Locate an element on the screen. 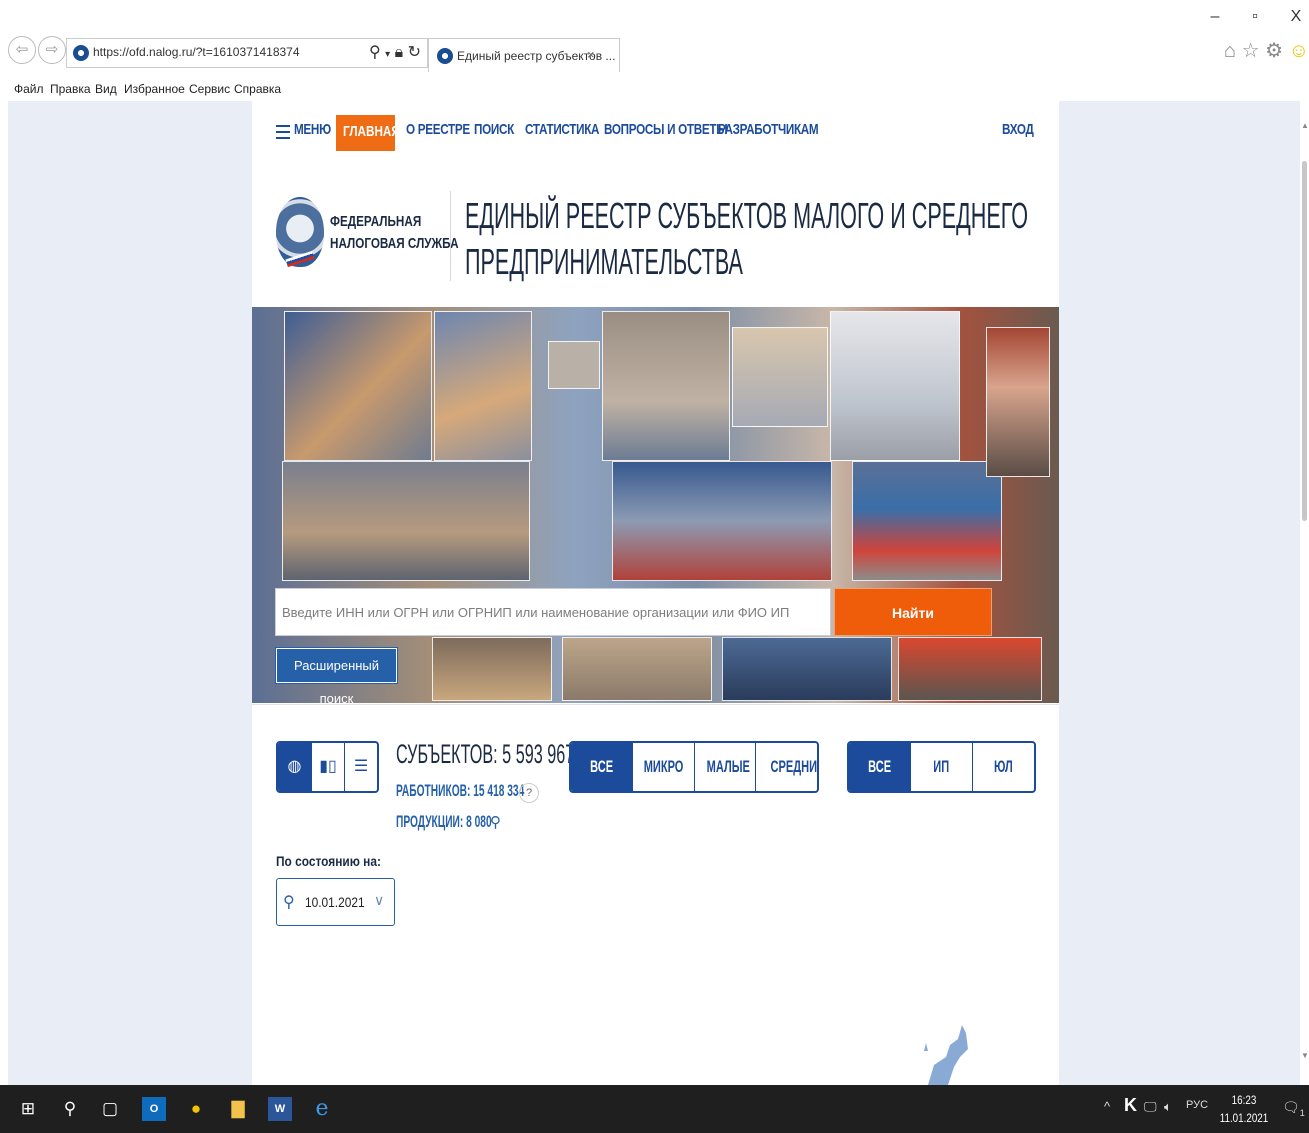 This screenshot has height=1133, width=1309. scroll-up-icon: ▲ is located at coordinates (1305, 125).